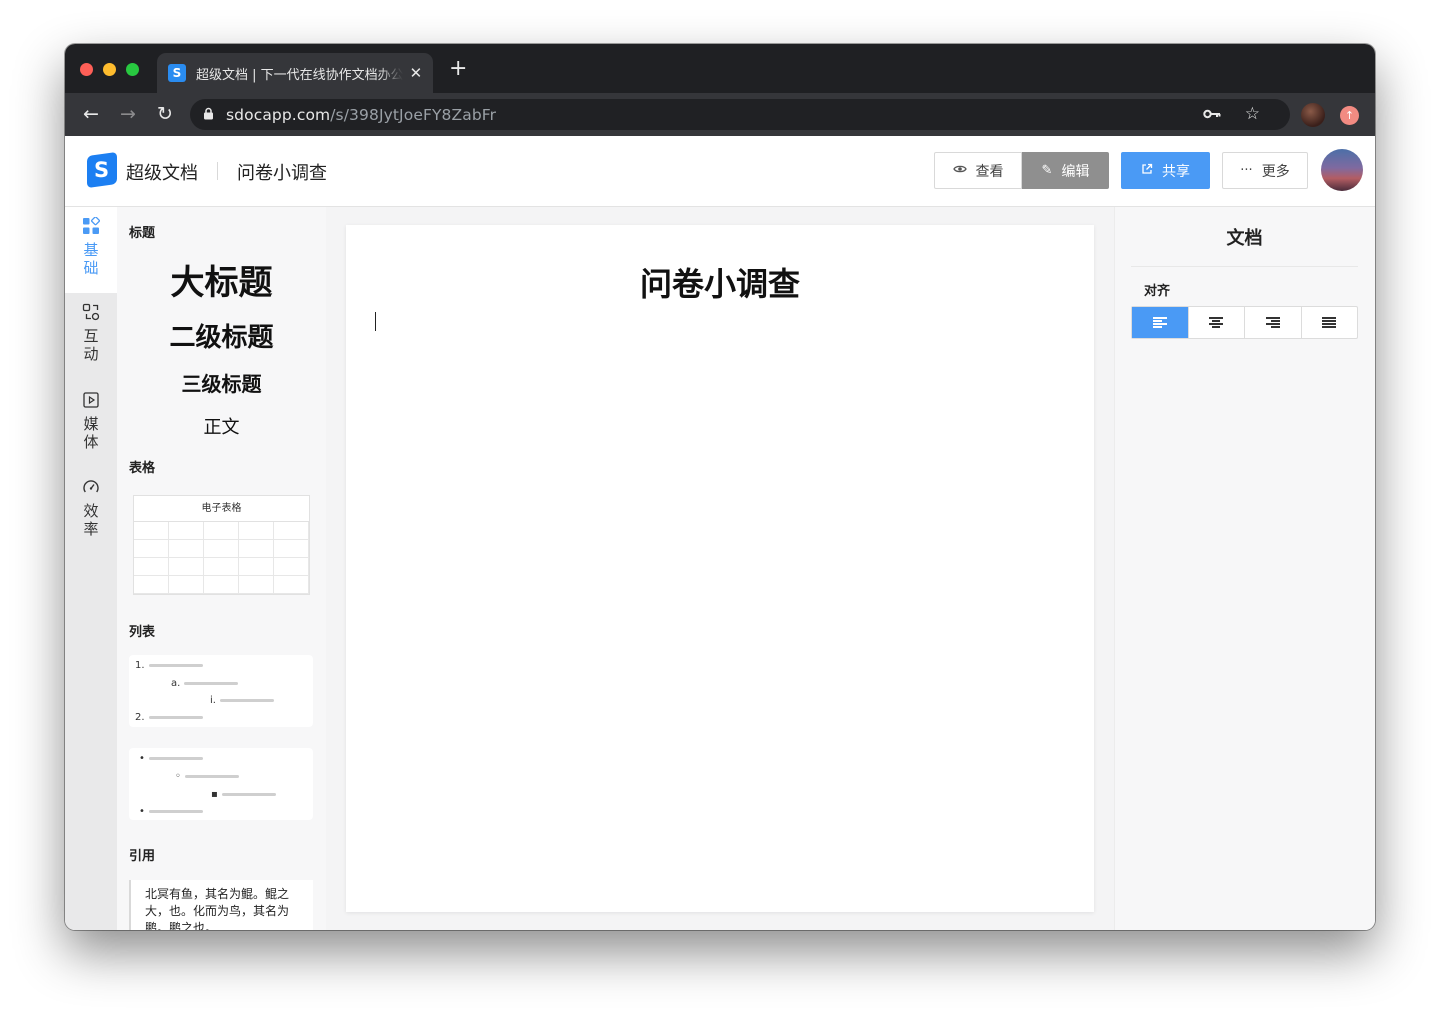 Image resolution: width=1440 pixels, height=1016 pixels. I want to click on edit-button: ✎ 编辑, so click(1065, 170).